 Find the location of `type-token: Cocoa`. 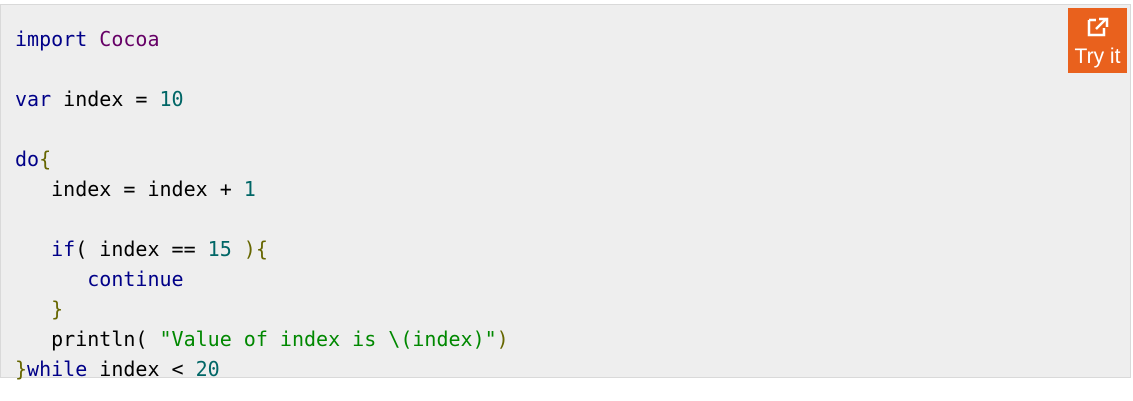

type-token: Cocoa is located at coordinates (129, 39).